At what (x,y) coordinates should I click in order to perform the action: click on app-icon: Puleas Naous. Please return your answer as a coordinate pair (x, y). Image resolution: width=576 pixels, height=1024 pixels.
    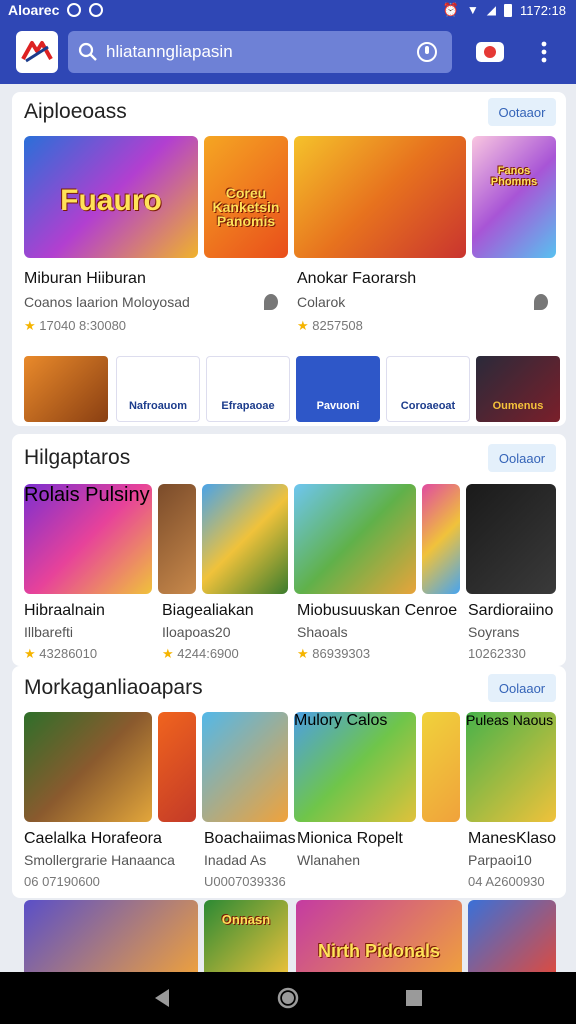
    Looking at the image, I should click on (511, 767).